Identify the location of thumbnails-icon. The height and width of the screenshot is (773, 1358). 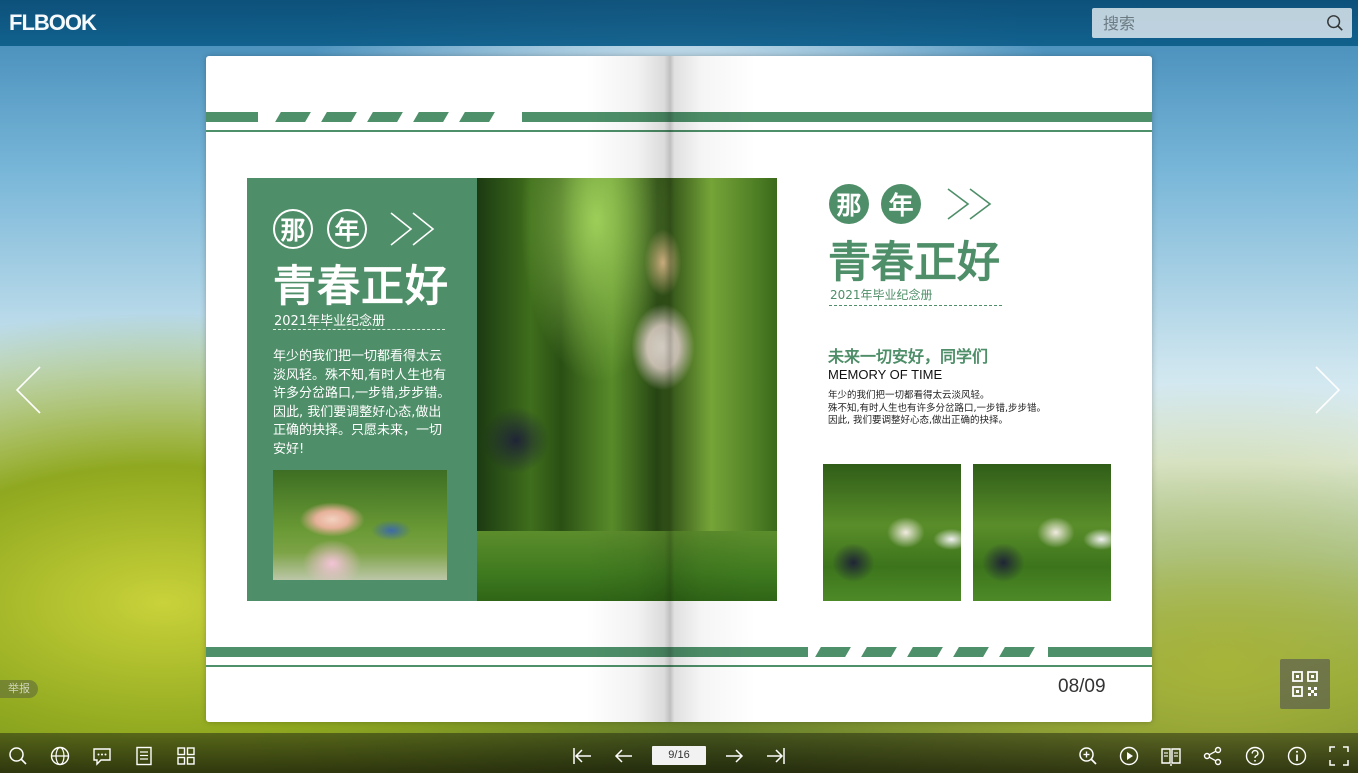
(186, 756).